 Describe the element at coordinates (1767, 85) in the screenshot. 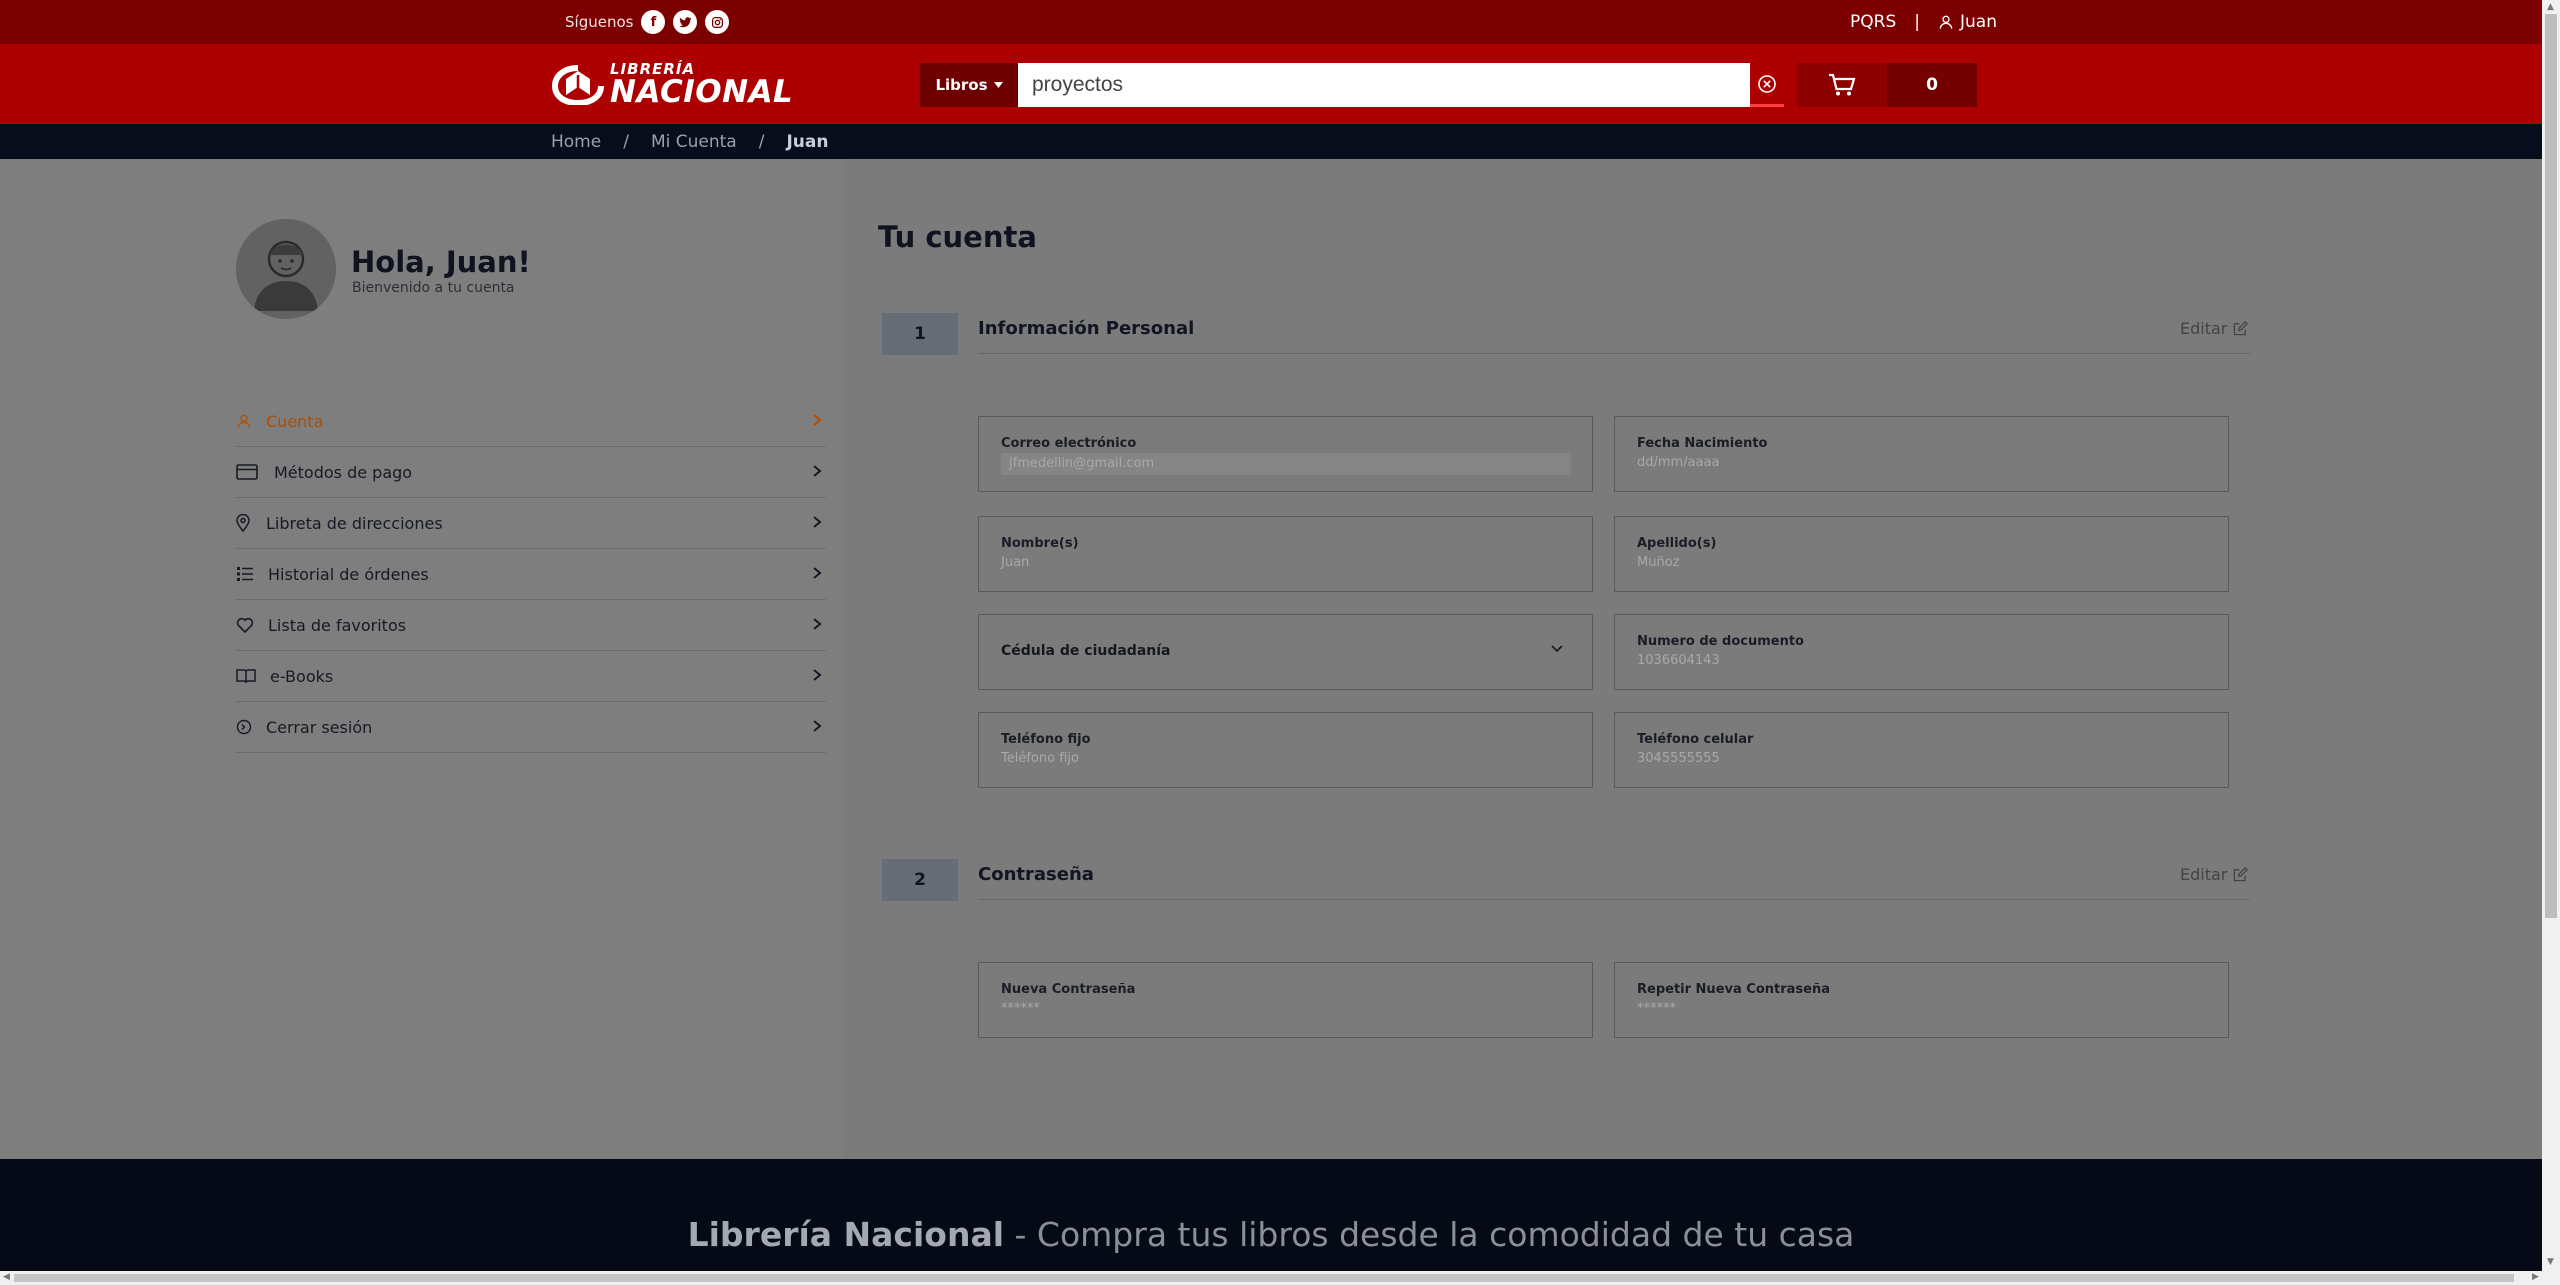

I see `clear-search-button` at that location.